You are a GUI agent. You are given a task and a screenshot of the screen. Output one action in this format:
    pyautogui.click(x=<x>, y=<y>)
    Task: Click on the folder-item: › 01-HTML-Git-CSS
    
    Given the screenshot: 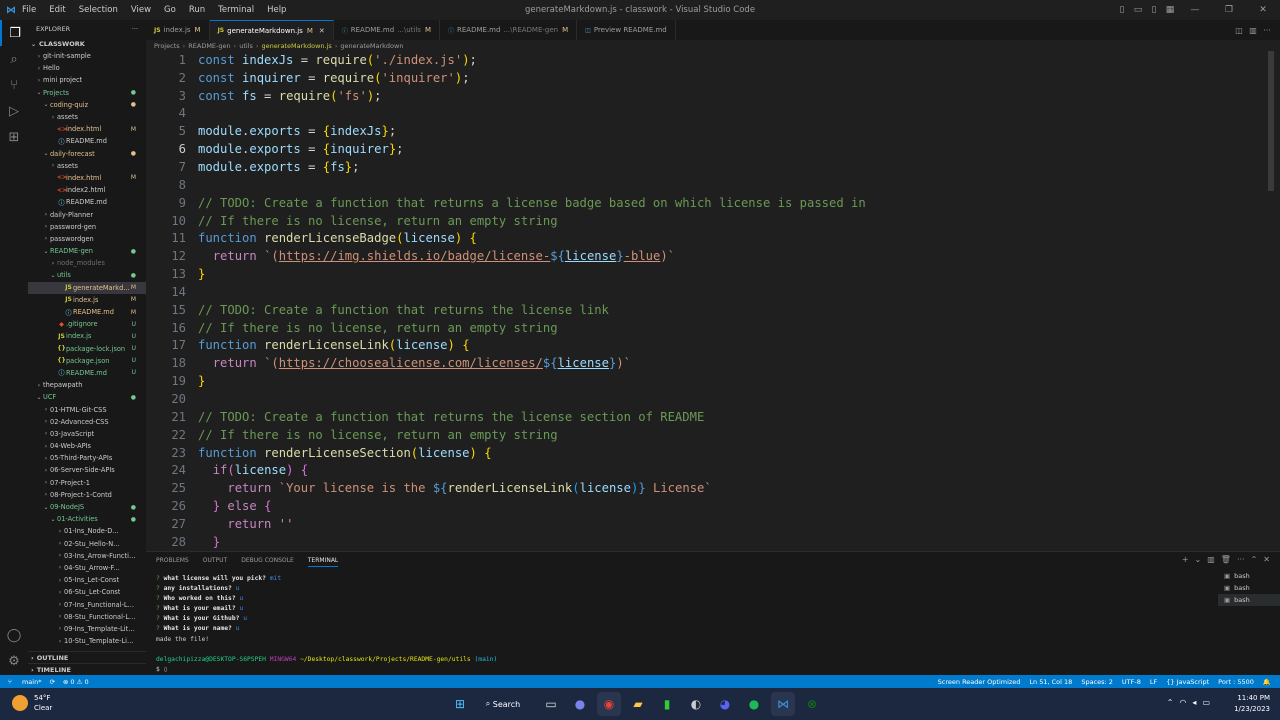 What is the action you would take?
    pyautogui.click(x=87, y=409)
    